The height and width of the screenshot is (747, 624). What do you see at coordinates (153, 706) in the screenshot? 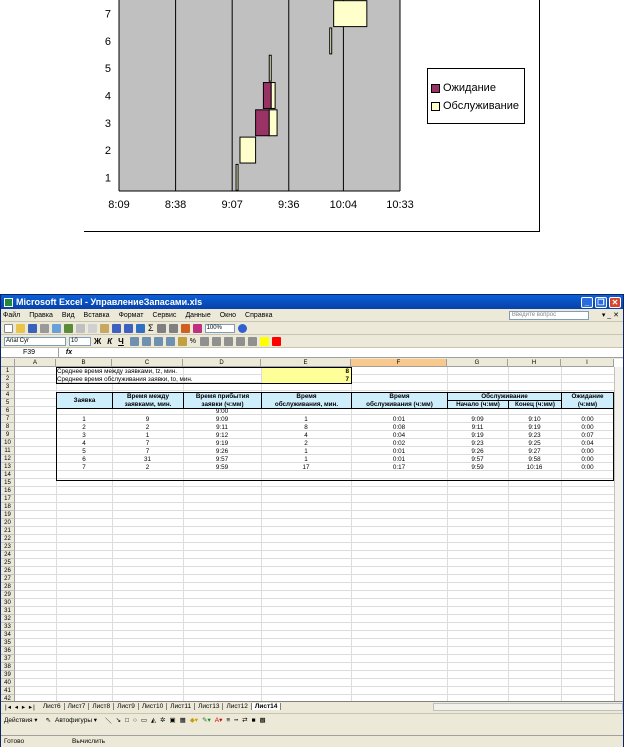
I see `tab-sheet10: Лист10` at bounding box center [153, 706].